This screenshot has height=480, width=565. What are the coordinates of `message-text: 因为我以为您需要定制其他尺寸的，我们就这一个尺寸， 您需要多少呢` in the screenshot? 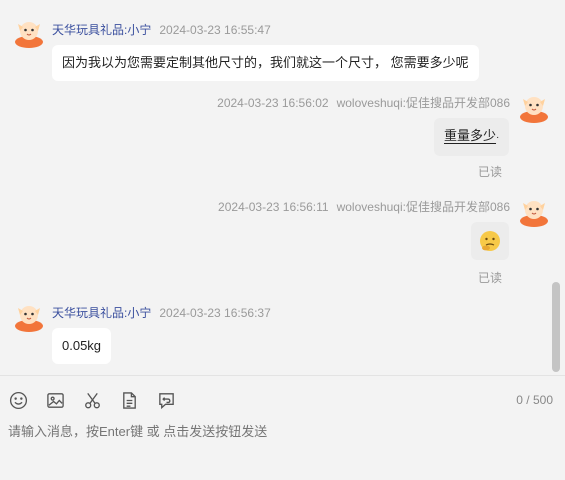 It's located at (265, 62).